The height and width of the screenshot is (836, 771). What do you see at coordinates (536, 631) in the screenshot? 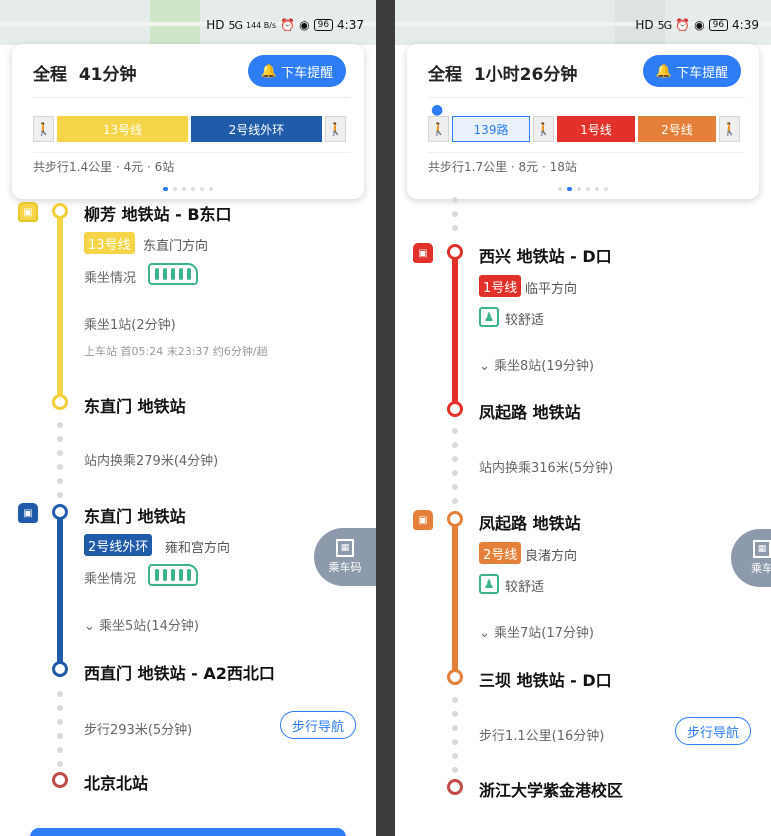
I see `ride-info: ⌄ 乘坐7站(17分钟)` at bounding box center [536, 631].